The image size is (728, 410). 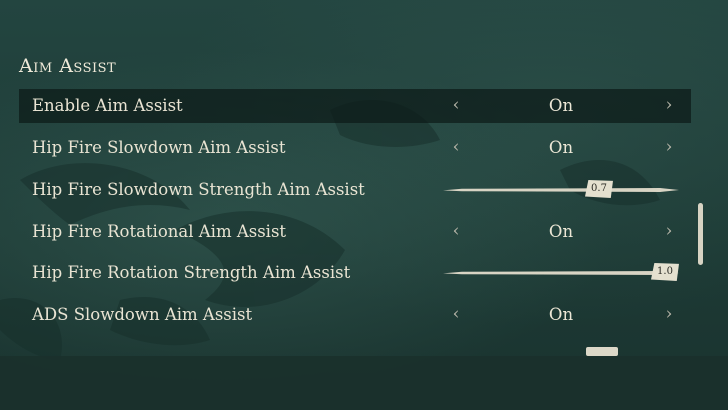 I want to click on setting-label: ADS Slowdown Aim Assist, so click(x=142, y=314).